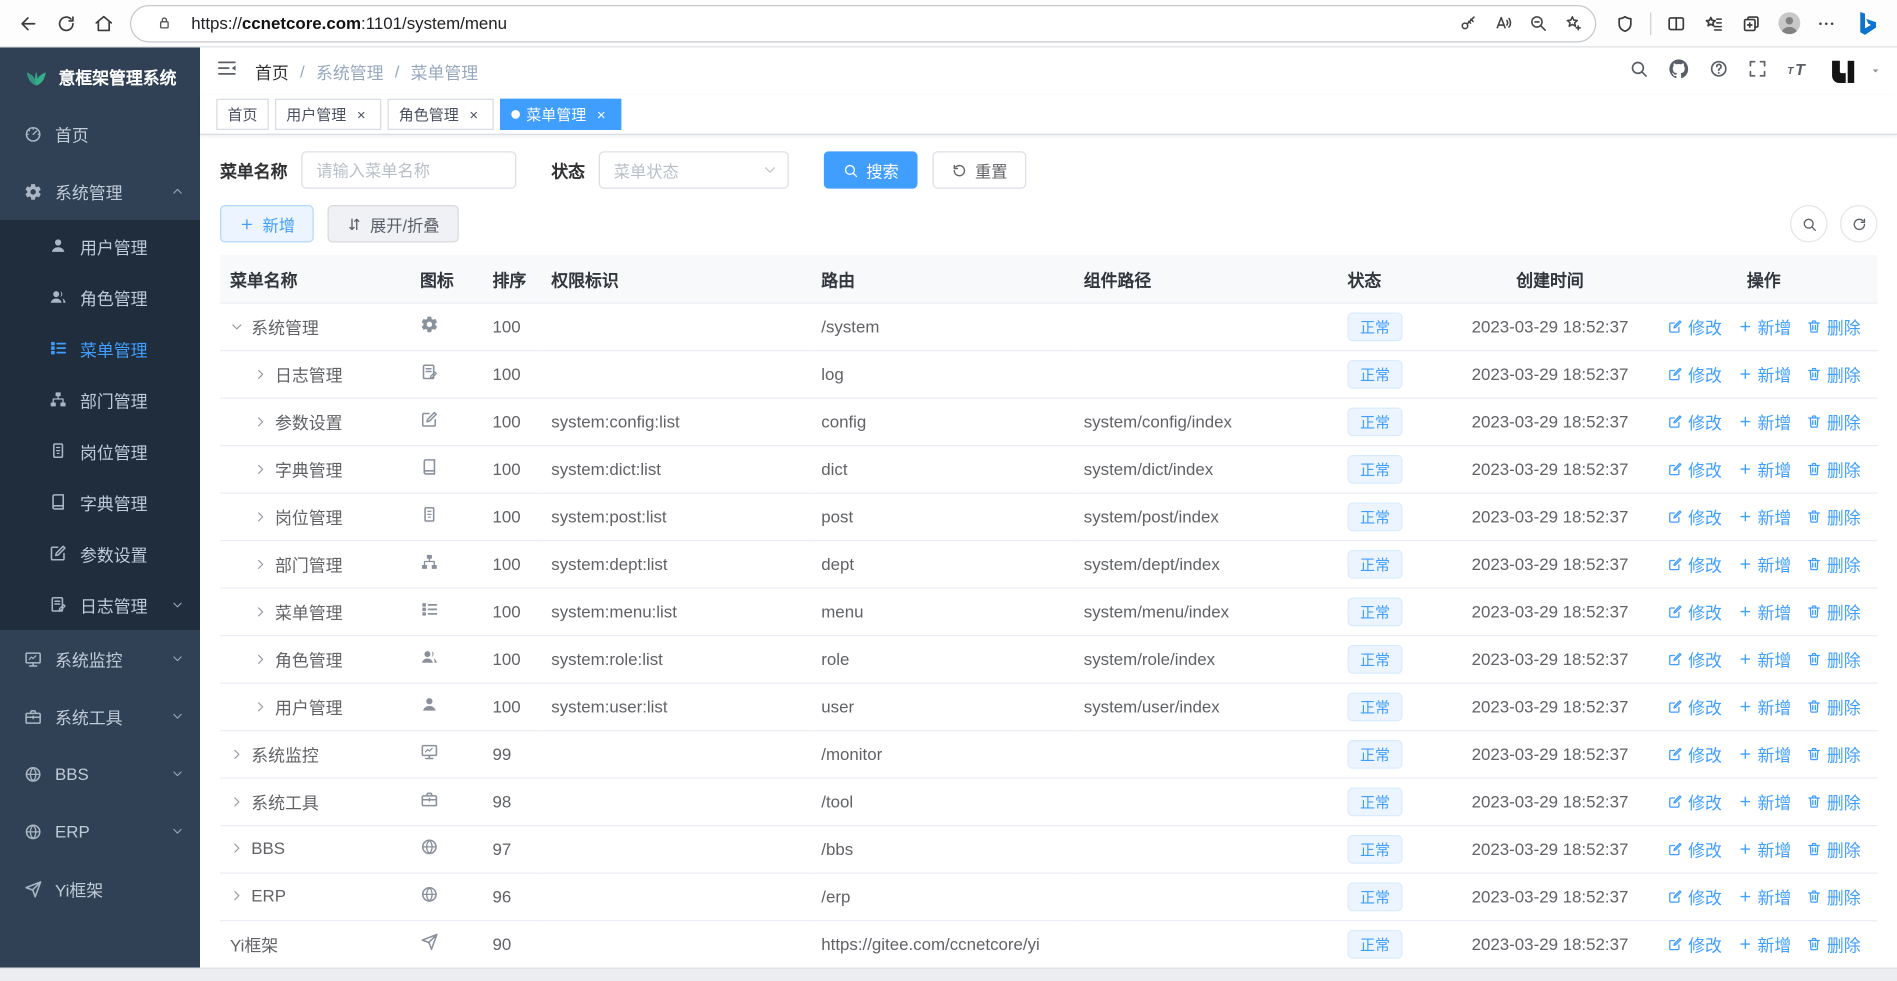 The image size is (1897, 981). I want to click on search-circle-icon, so click(1809, 224).